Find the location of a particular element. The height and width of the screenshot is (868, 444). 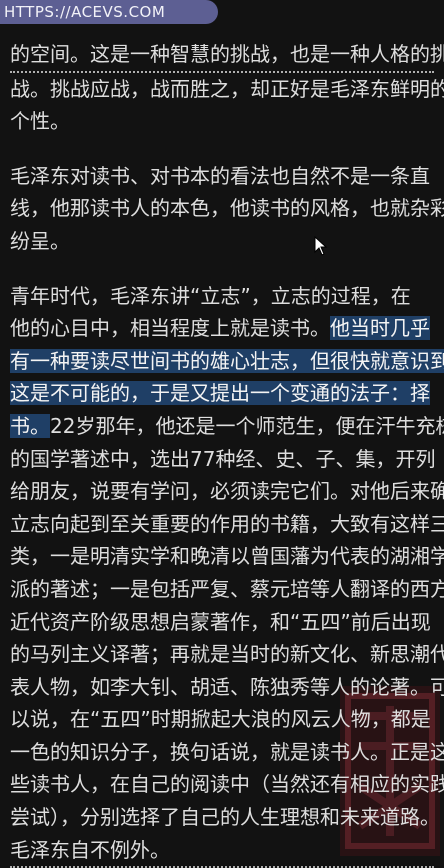

text-line: 的国学著述中，选出77种经、史、子、集，开列 is located at coordinates (223, 458).